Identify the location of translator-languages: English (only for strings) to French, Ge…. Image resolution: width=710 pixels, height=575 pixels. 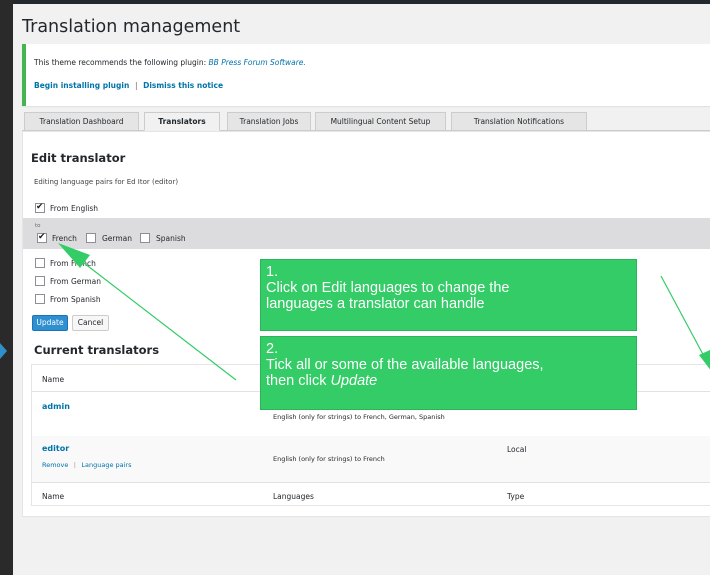
(359, 417).